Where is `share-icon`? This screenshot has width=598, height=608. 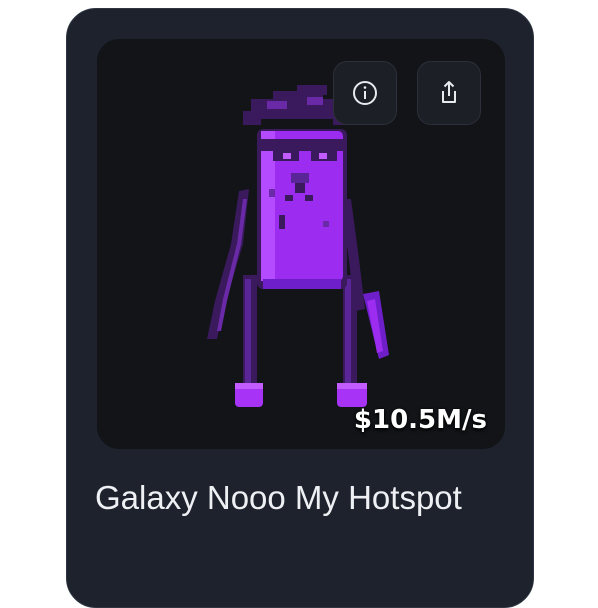 share-icon is located at coordinates (449, 92).